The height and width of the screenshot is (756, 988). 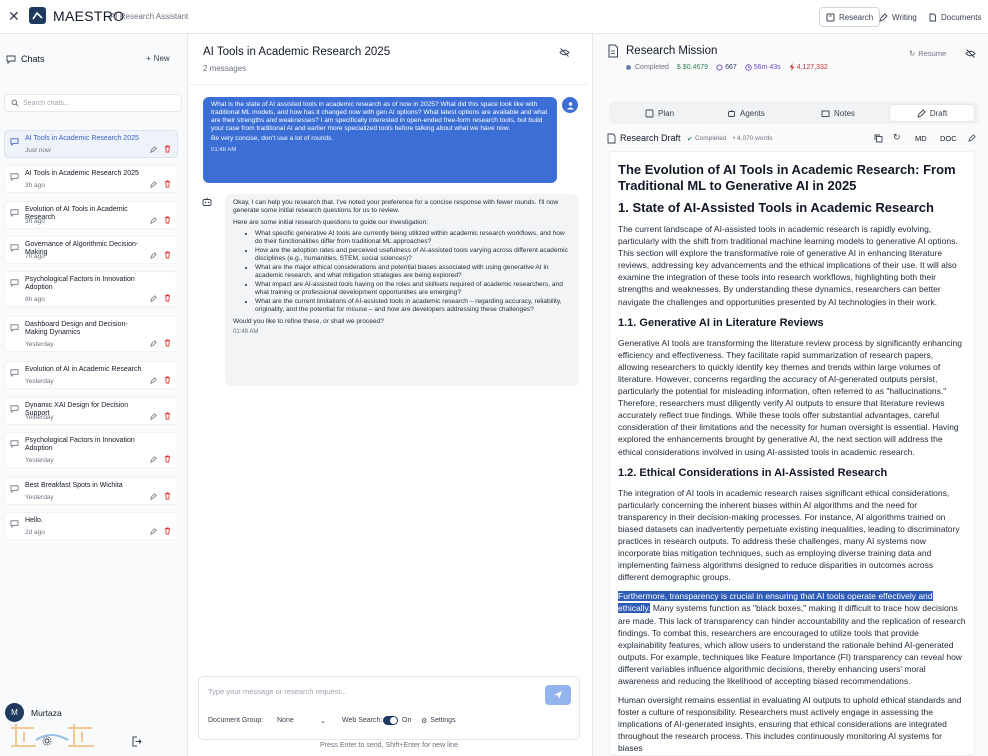 I want to click on tab-documents: Documents, so click(x=954, y=17).